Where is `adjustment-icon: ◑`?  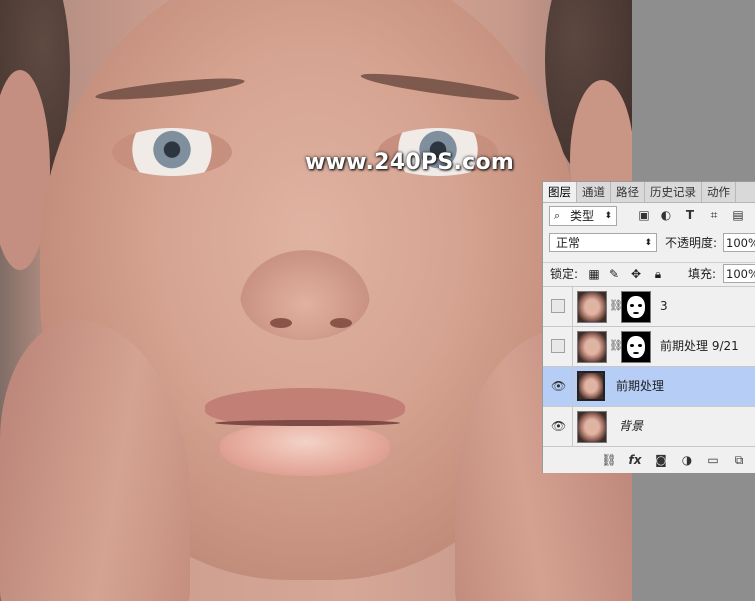
adjustment-icon: ◑ is located at coordinates (687, 460).